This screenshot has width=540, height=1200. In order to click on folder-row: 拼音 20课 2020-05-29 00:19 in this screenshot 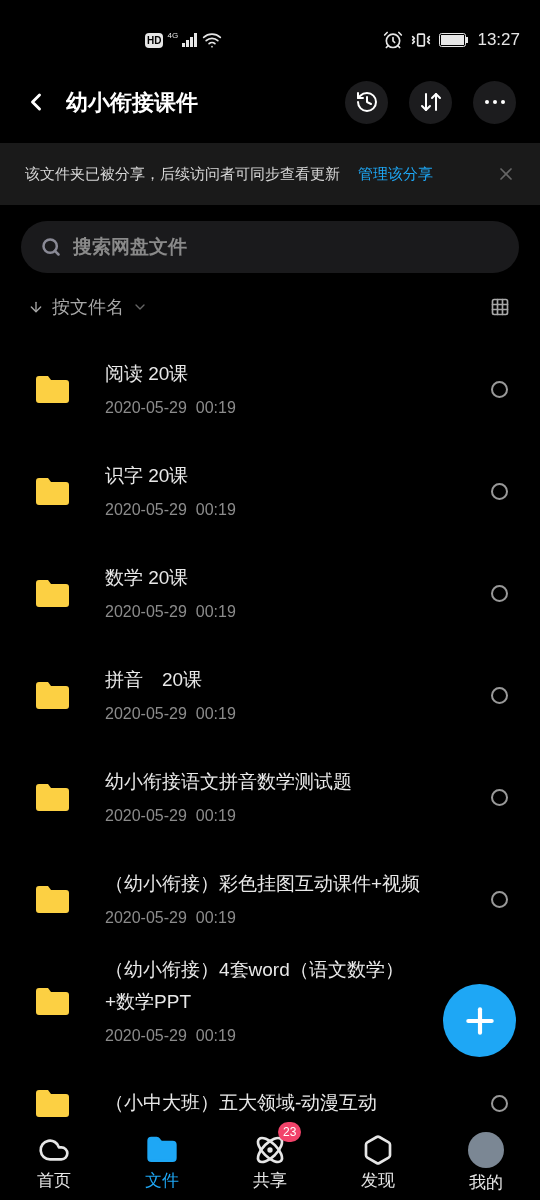, I will do `click(270, 695)`.